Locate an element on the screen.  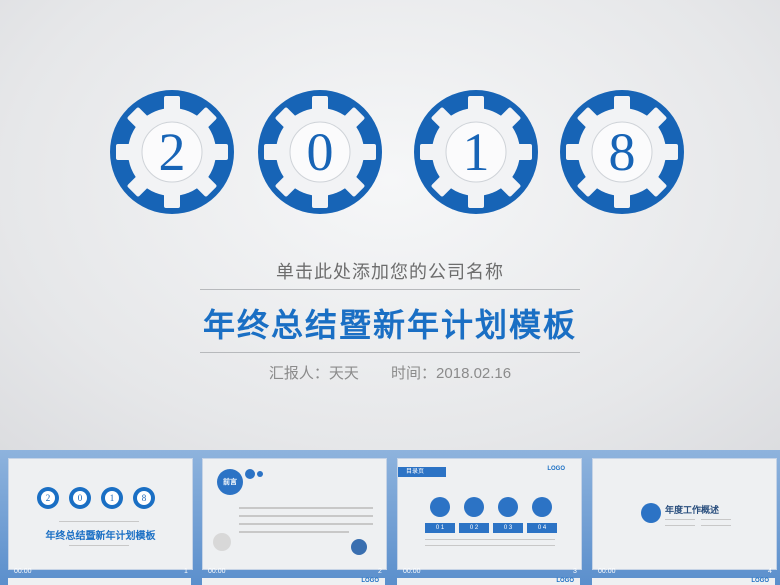
thumbnail-slide-1: 2 0 1 8 年终总结暨新年计划模板 is located at coordinates (100, 514).